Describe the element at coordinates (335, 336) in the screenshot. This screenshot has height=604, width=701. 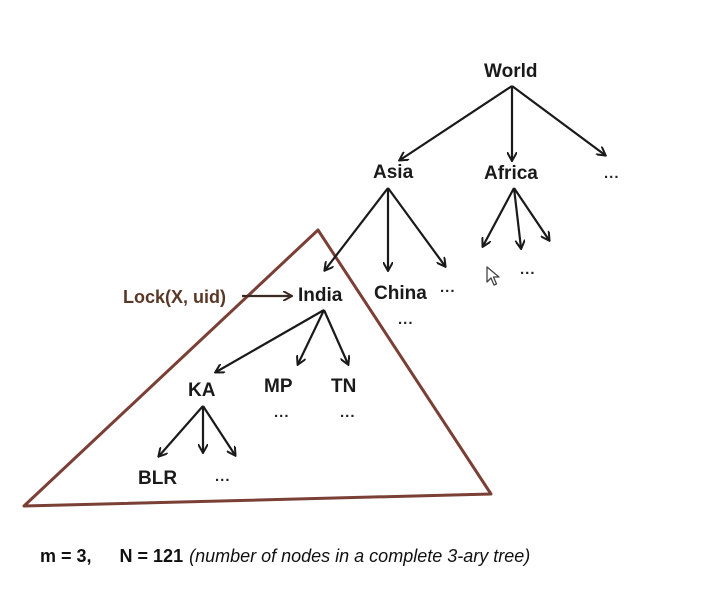
I see `edge-india-tn` at that location.